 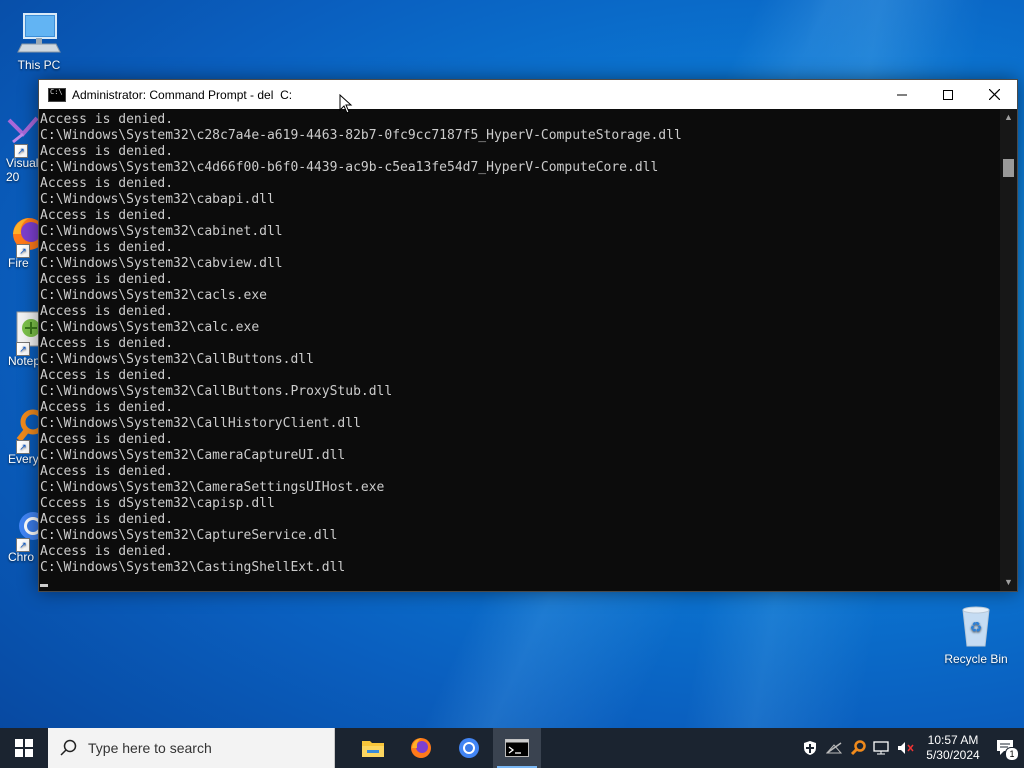 I want to click on mouse-pointer-icon, so click(x=346, y=104).